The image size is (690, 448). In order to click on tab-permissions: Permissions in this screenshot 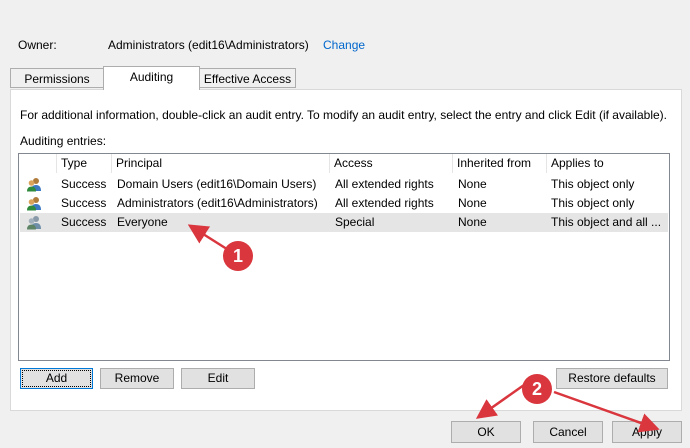, I will do `click(57, 78)`.